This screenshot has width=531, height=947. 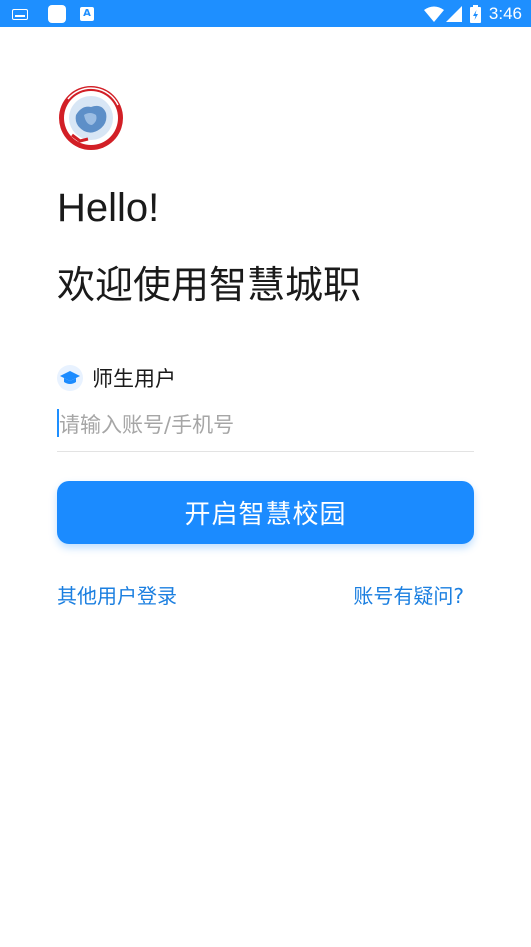 What do you see at coordinates (265, 13) in the screenshot?
I see `status-bar: A 3:46` at bounding box center [265, 13].